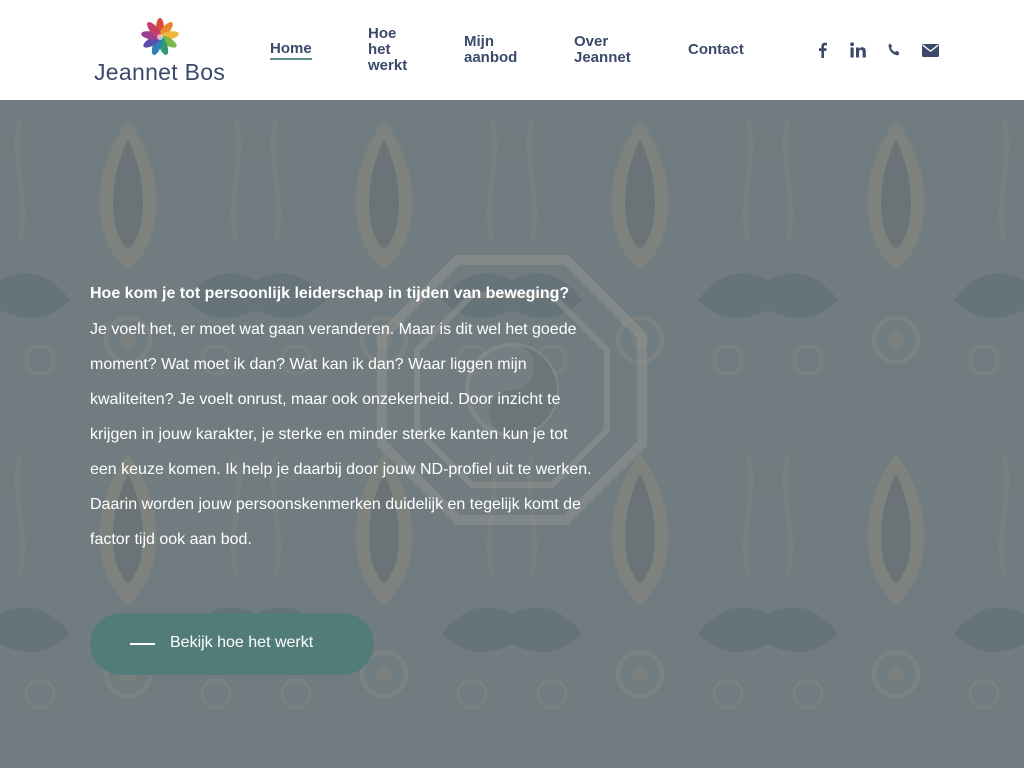 This screenshot has width=1024, height=768. I want to click on cta-line-icon, so click(142, 644).